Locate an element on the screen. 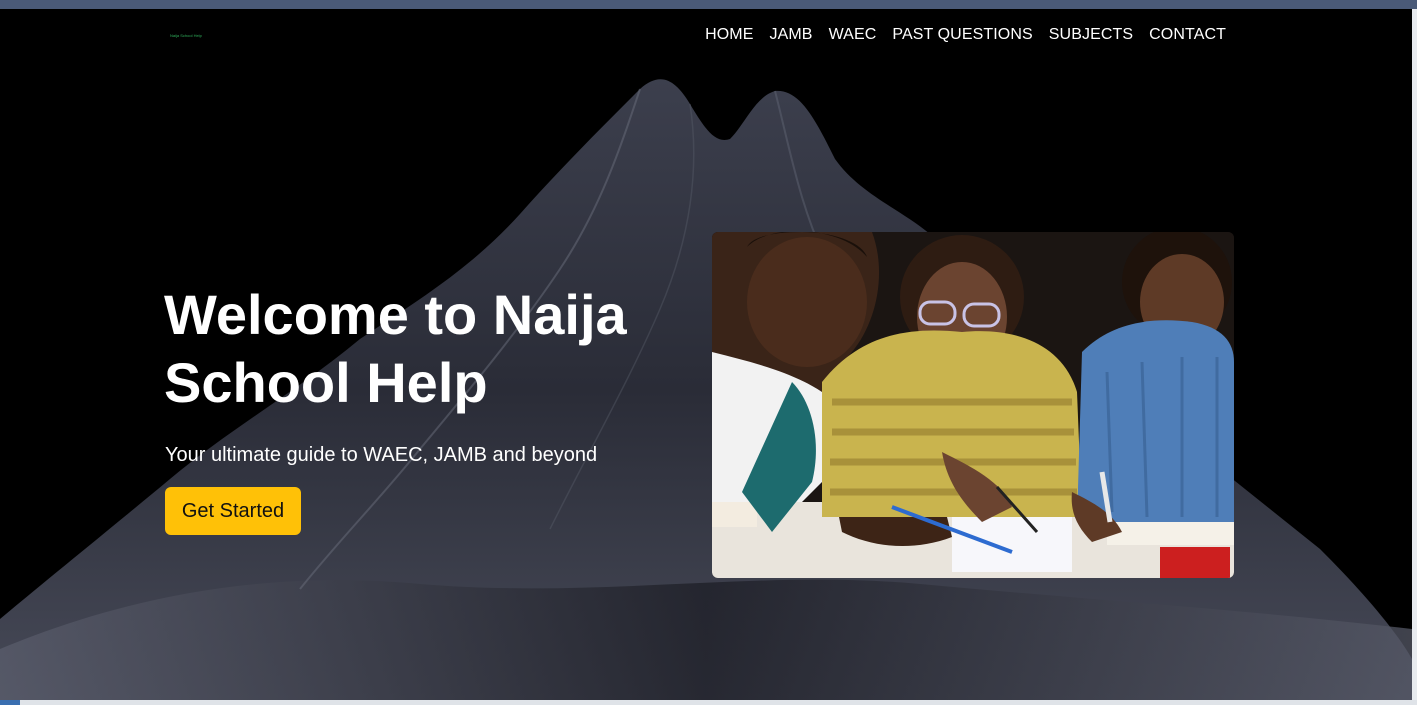  nav-item-contact: CONTACT is located at coordinates (1187, 35).